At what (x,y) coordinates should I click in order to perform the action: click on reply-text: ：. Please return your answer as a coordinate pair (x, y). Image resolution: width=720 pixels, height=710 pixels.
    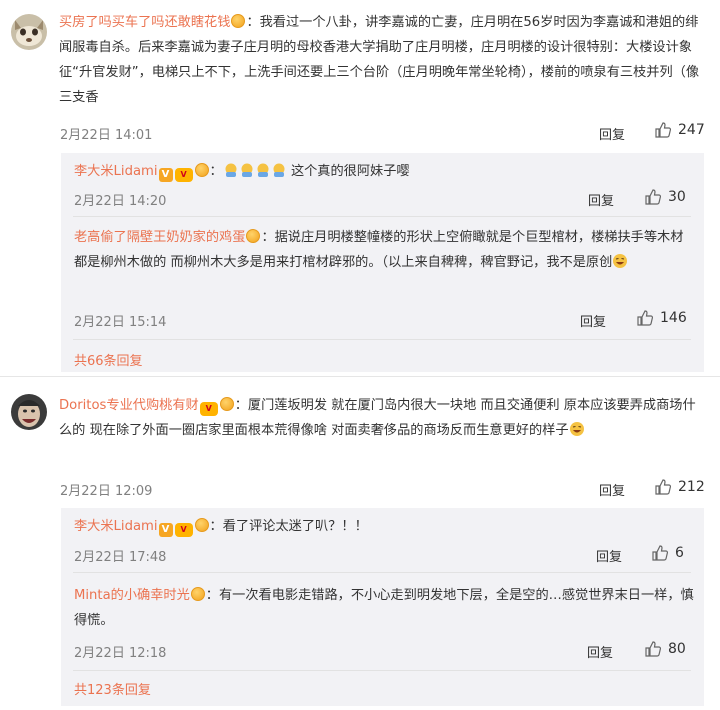
    Looking at the image, I should click on (216, 171).